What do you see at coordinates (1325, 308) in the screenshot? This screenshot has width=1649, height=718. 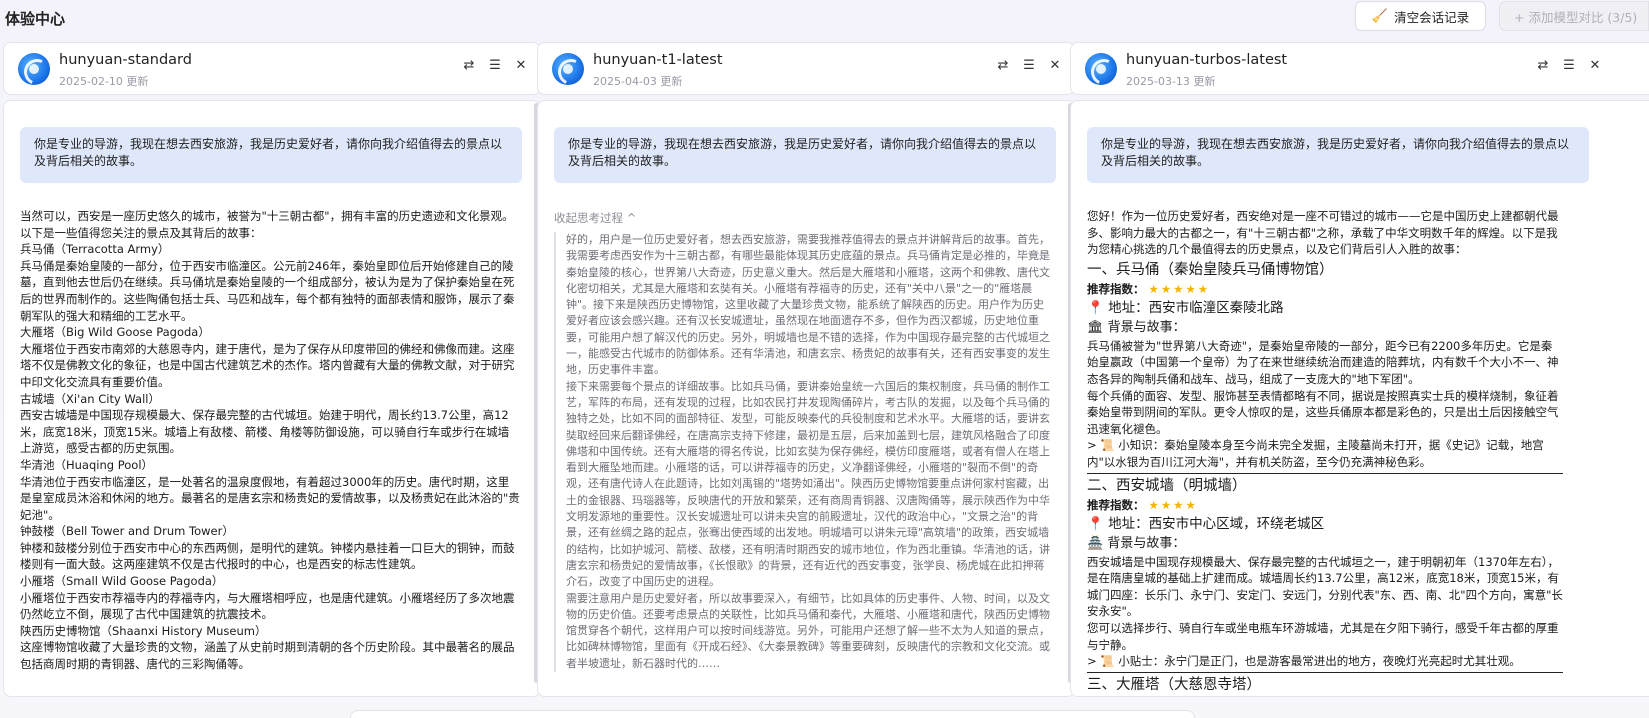 I see `address-line: 📍 地址：西安市临潼区秦陵北路` at bounding box center [1325, 308].